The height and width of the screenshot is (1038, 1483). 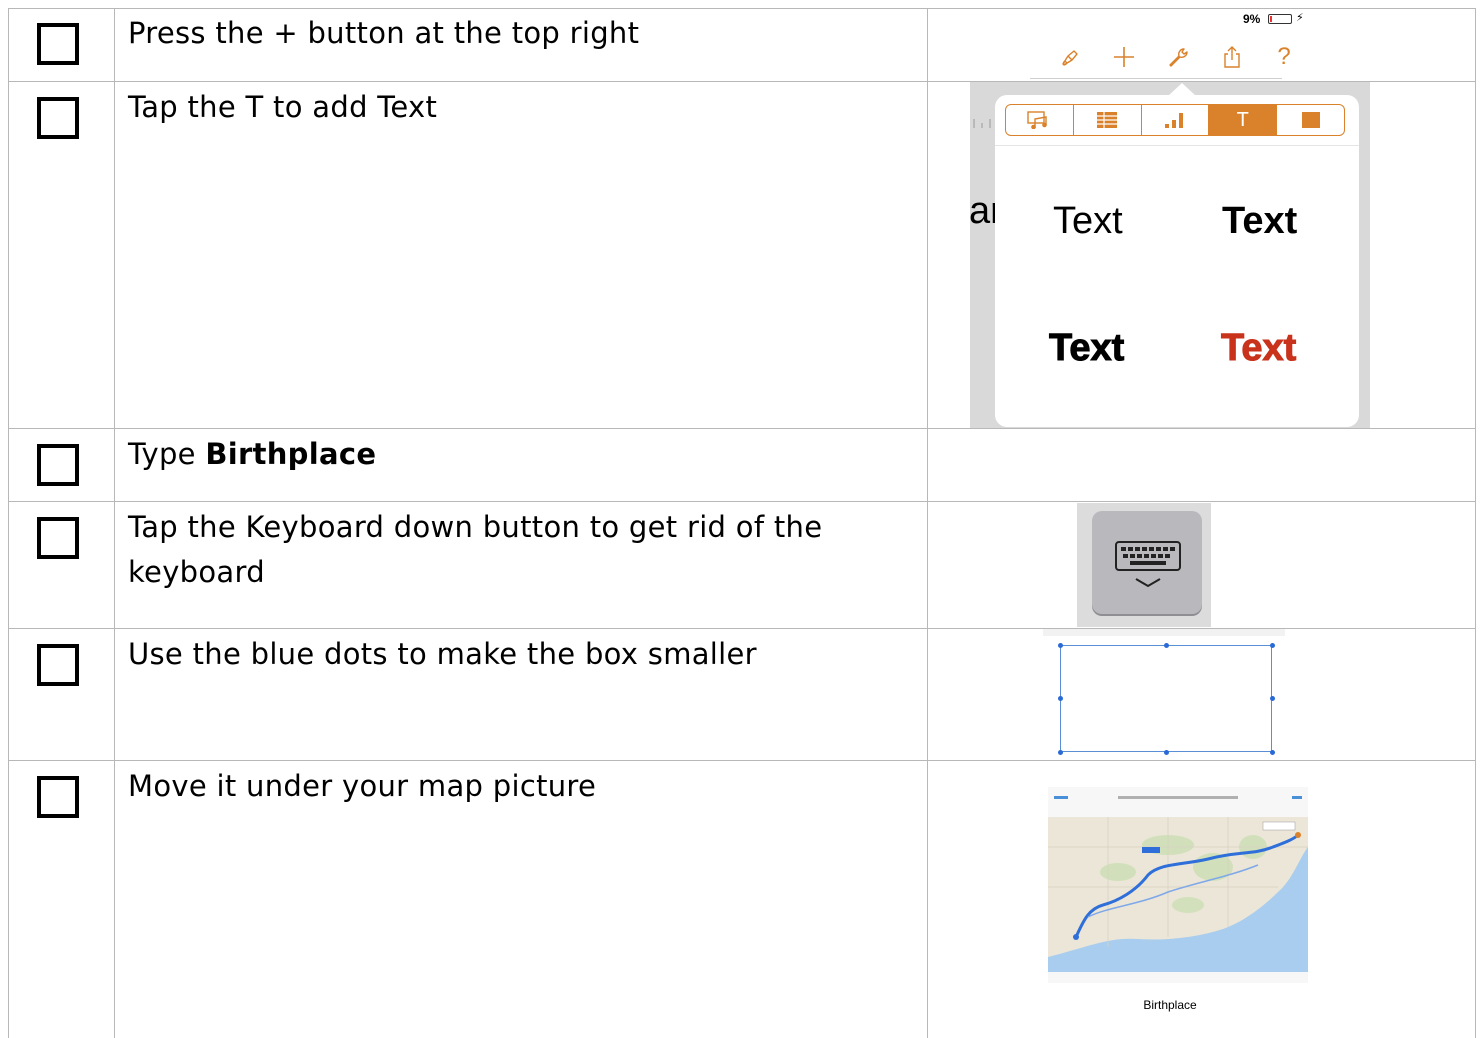 I want to click on text-box-toolbar-strip, so click(x=1164, y=632).